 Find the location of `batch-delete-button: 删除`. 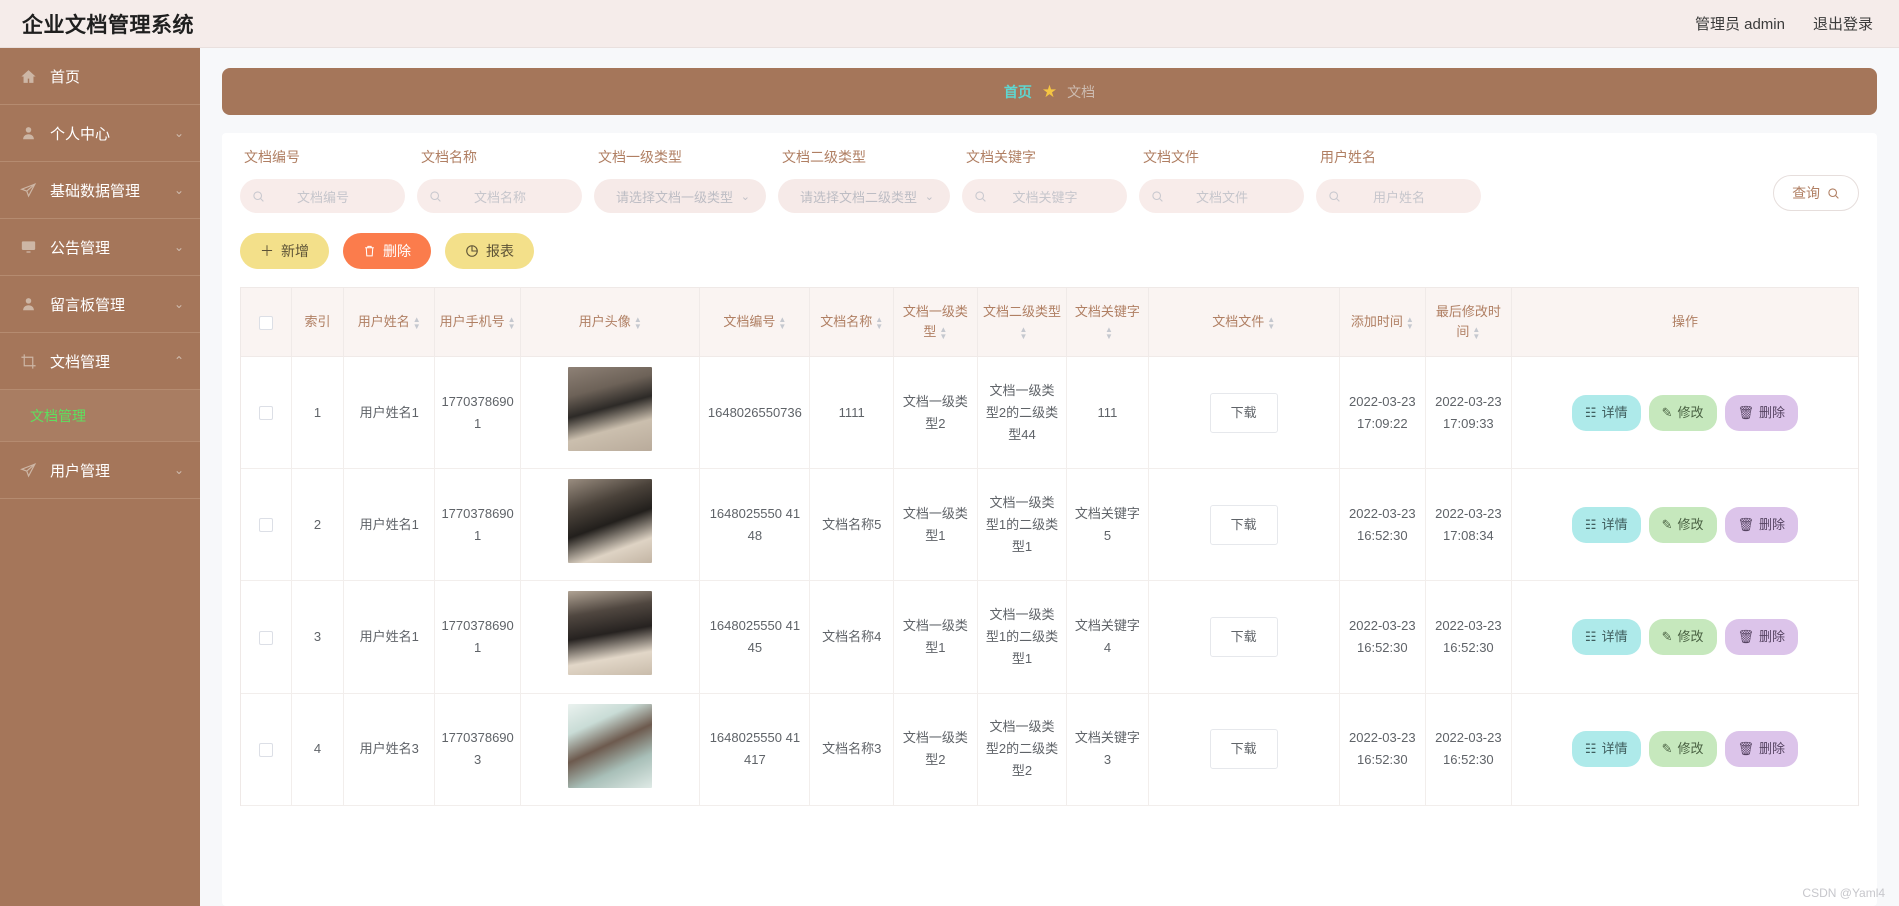

batch-delete-button: 删除 is located at coordinates (387, 251).